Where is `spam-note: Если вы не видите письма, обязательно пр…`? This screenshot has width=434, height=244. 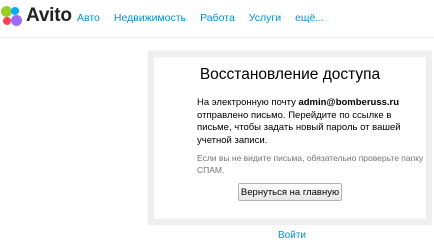 spam-note: Если вы не видите письма, обязательно пр… is located at coordinates (310, 164).